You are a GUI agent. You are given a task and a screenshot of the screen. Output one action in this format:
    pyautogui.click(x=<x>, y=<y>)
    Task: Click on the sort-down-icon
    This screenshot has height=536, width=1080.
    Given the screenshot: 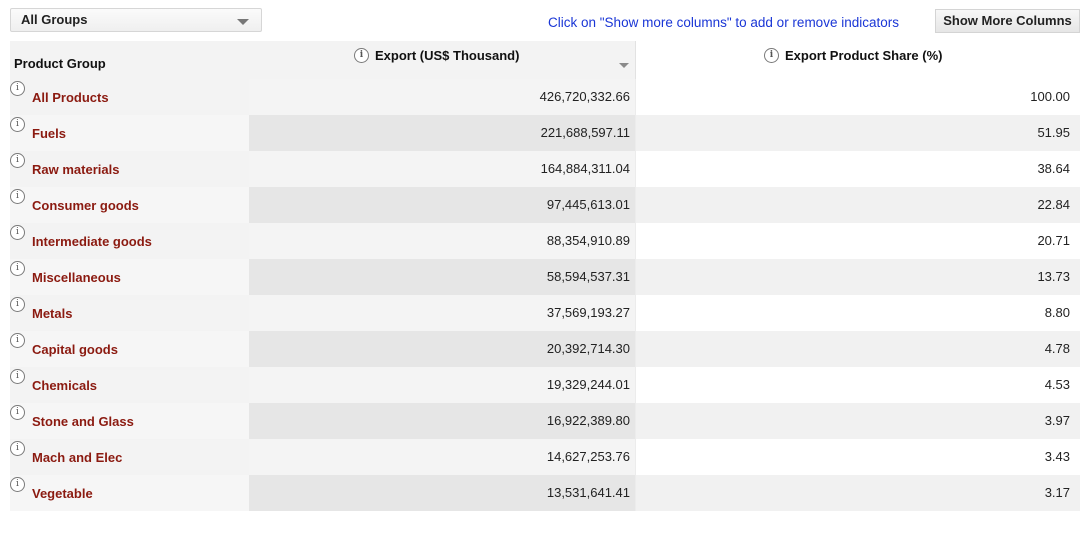 What is the action you would take?
    pyautogui.click(x=624, y=65)
    